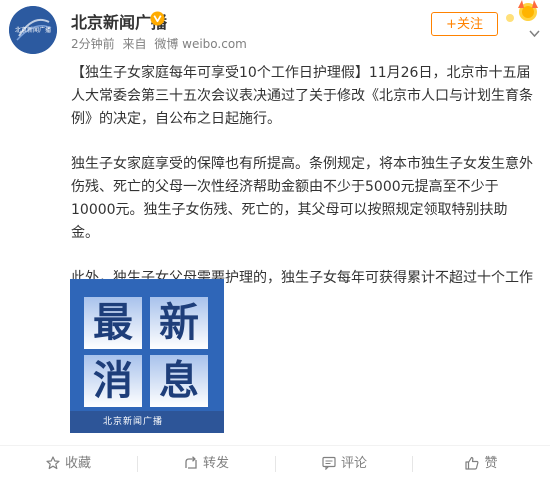 This screenshot has width=550, height=481. I want to click on avatar-text: 北京新闻广播, so click(32, 30).